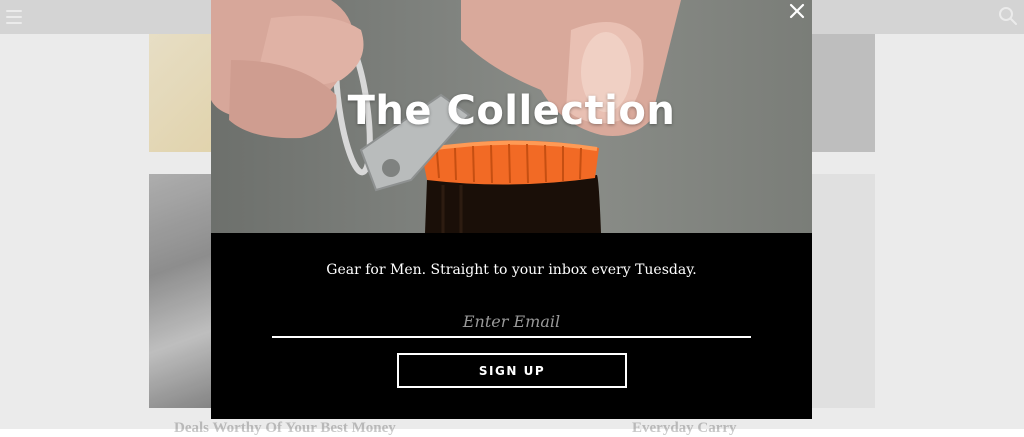 This screenshot has height=437, width=1024. What do you see at coordinates (511, 322) in the screenshot?
I see `email-input` at bounding box center [511, 322].